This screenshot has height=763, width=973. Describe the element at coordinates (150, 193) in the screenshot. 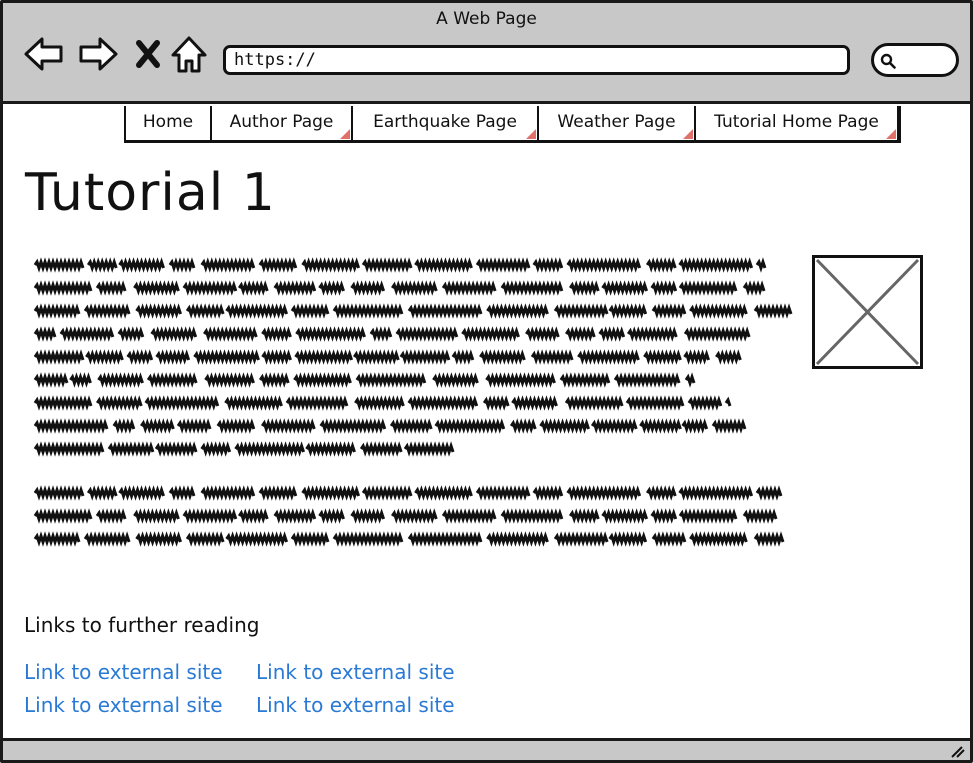

I see `page-title: Tutorial 1` at that location.